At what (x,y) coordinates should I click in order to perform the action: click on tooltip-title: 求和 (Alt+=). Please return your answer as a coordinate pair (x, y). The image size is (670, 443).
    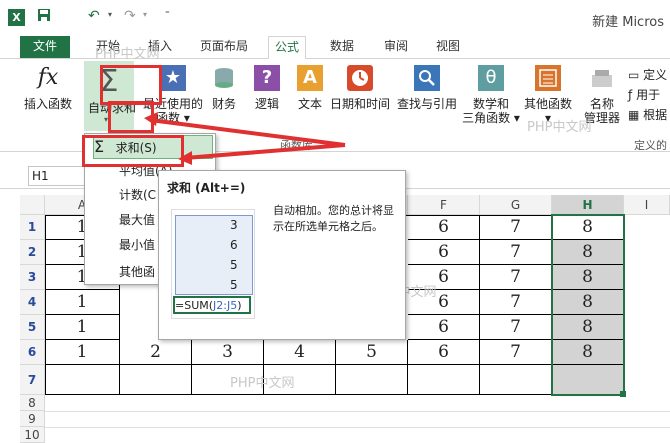
    Looking at the image, I should click on (206, 188).